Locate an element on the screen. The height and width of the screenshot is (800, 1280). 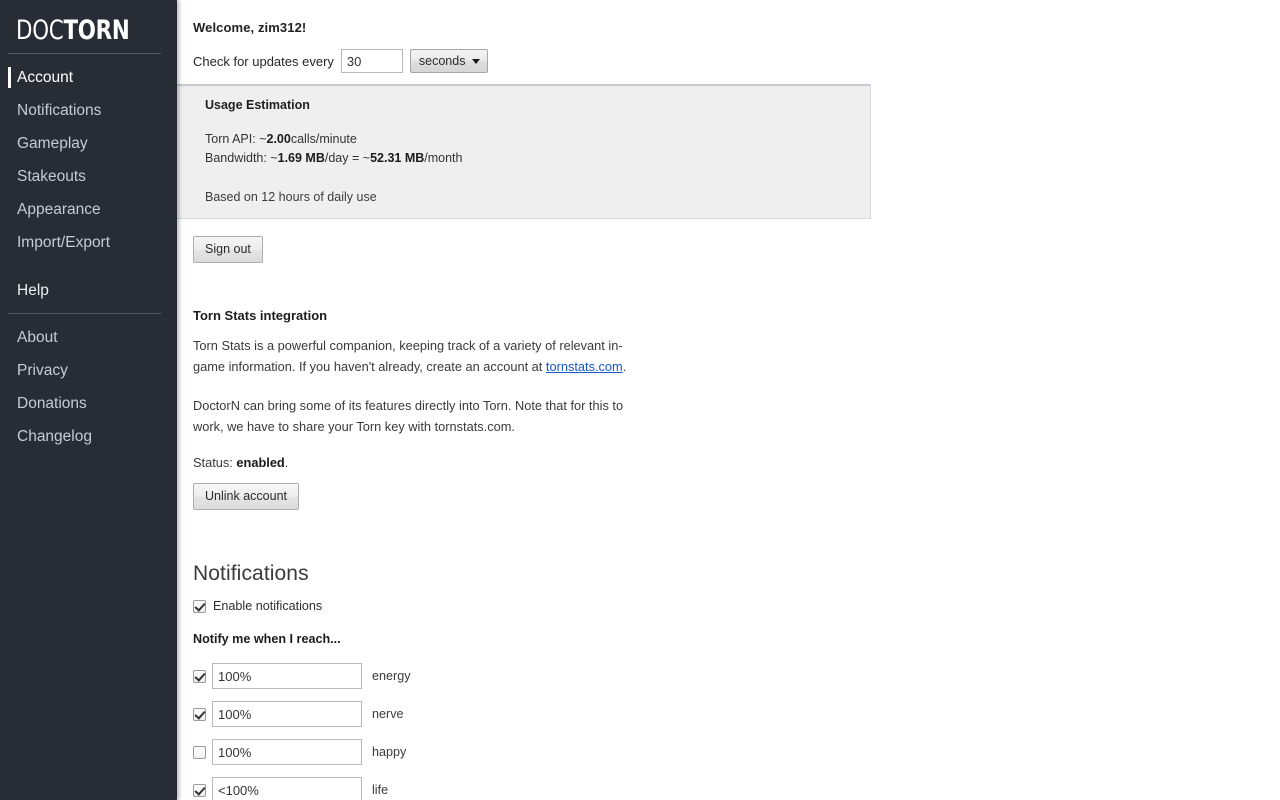
notify-row-life: life is located at coordinates (736, 785).